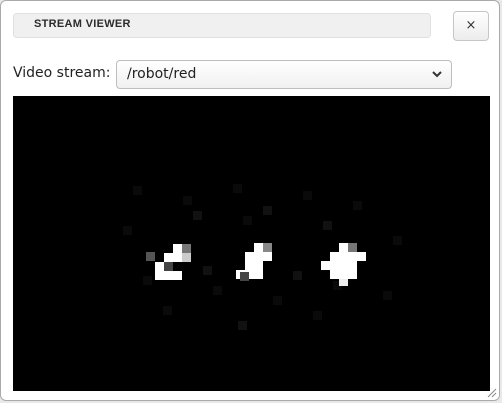  Describe the element at coordinates (437, 74) in the screenshot. I see `chevron-down-icon` at that location.